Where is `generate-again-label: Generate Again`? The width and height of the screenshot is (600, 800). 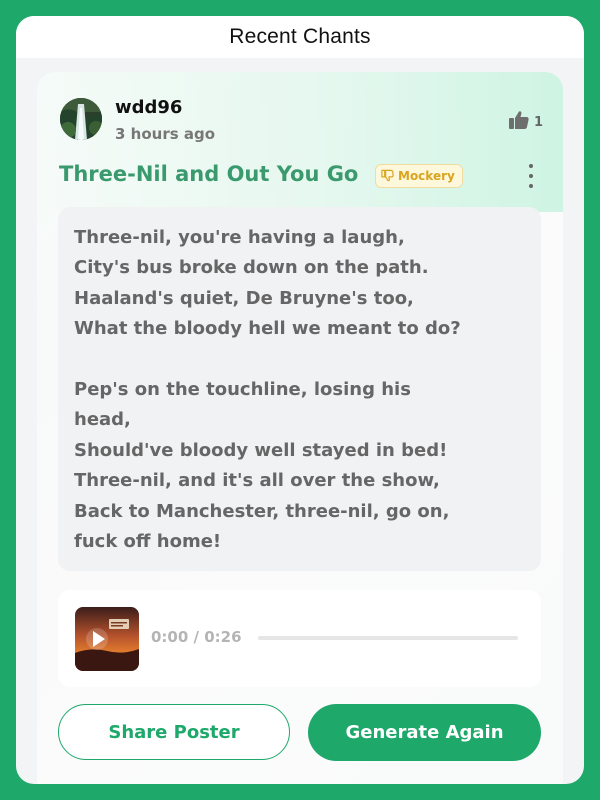 generate-again-label: Generate Again is located at coordinates (424, 732).